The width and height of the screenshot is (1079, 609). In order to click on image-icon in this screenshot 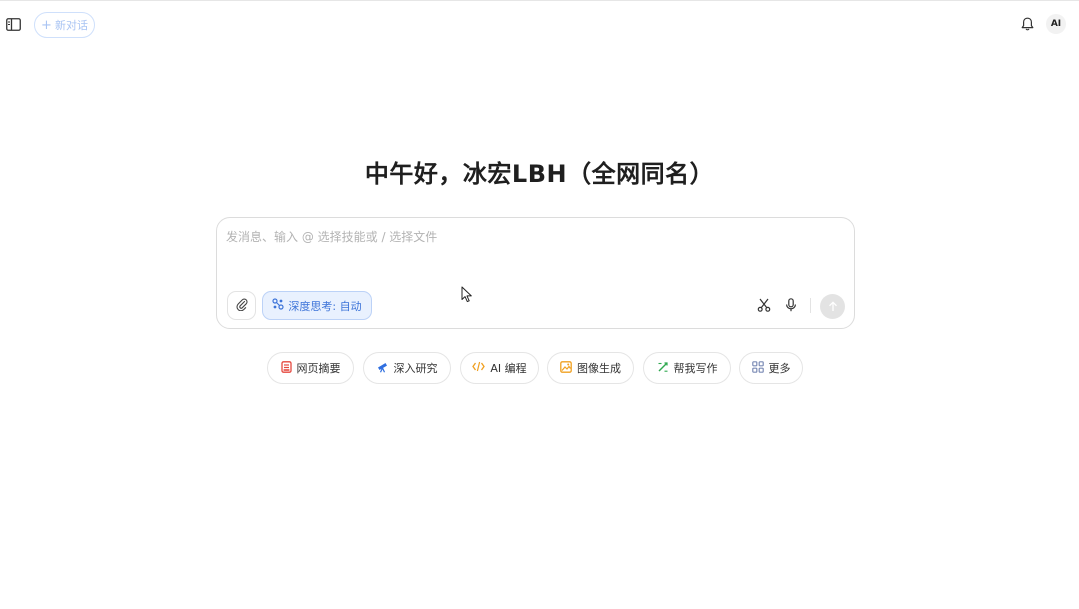, I will do `click(566, 368)`.